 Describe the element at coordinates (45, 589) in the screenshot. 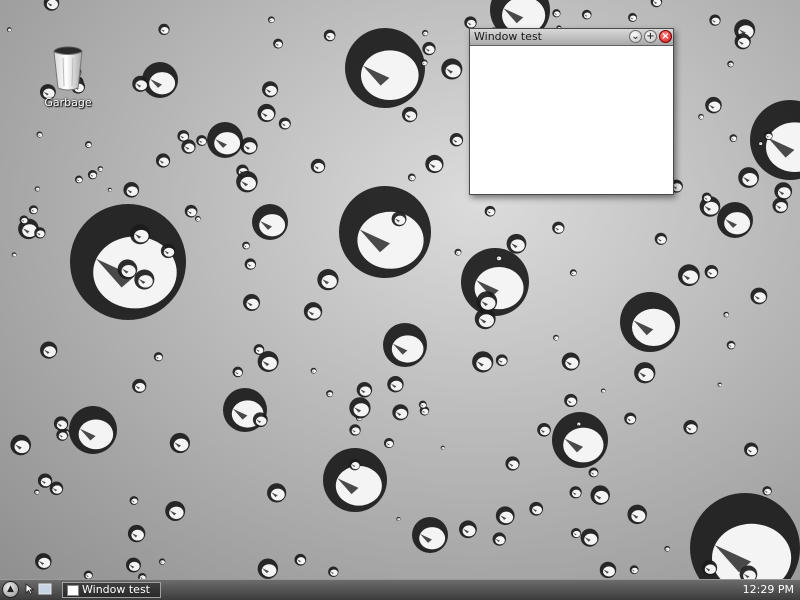

I see `show-desktop-icon` at that location.